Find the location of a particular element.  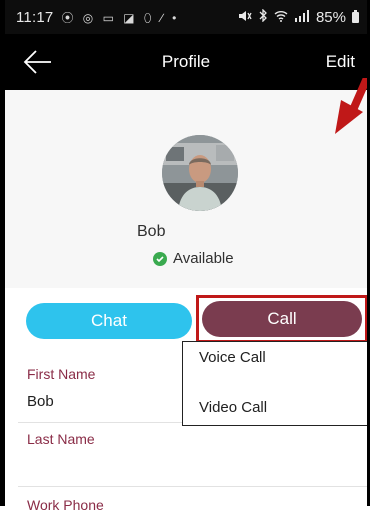

bluetooth-icon is located at coordinates (263, 16).